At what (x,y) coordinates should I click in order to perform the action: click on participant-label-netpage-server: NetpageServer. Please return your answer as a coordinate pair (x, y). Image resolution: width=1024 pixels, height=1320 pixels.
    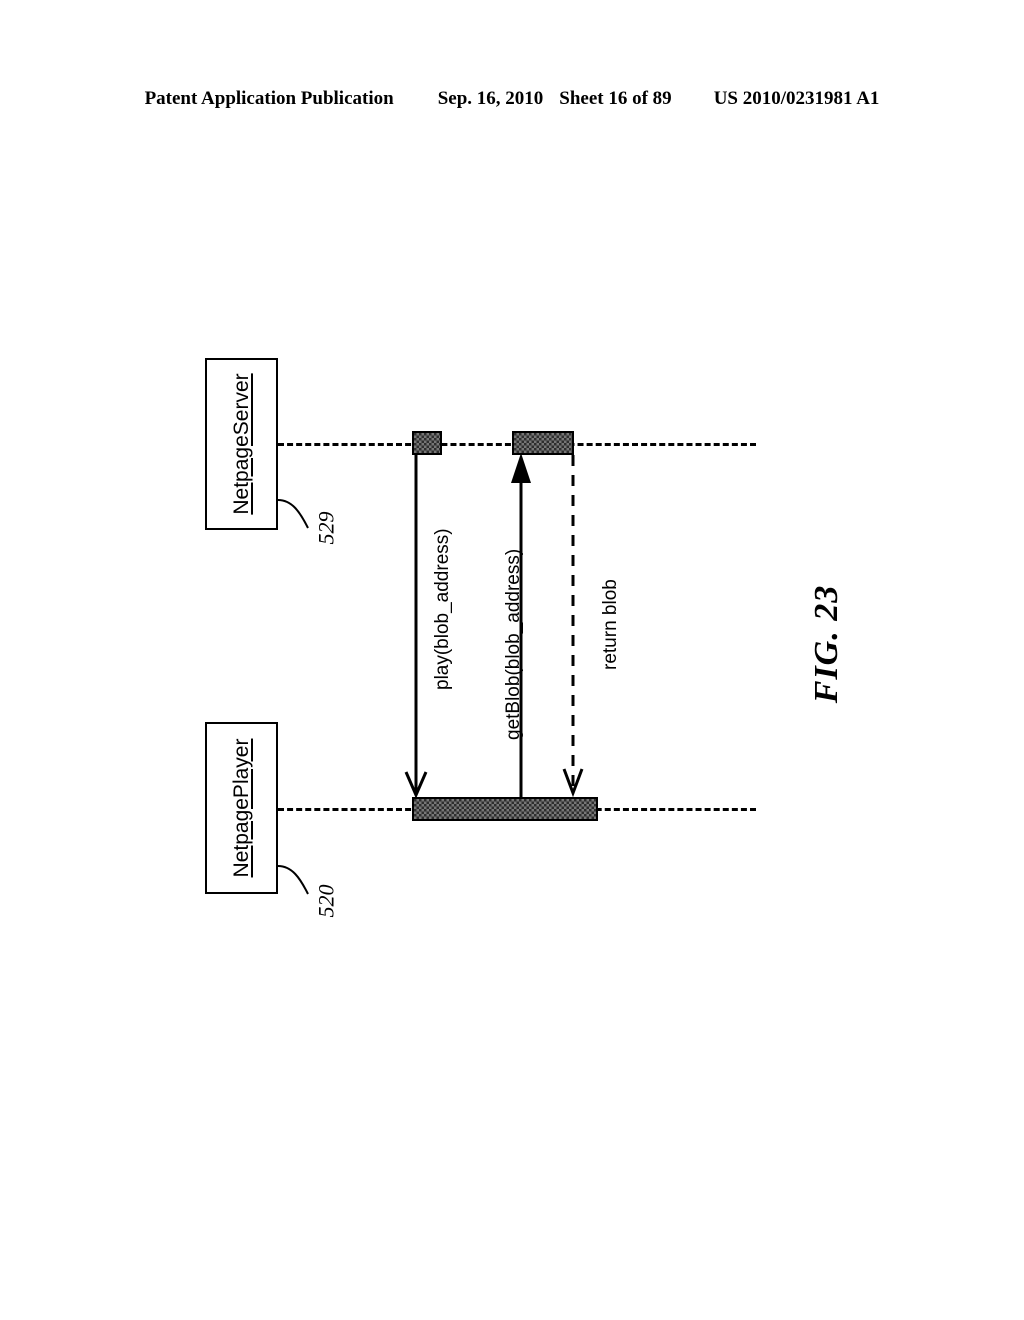
    Looking at the image, I should click on (241, 444).